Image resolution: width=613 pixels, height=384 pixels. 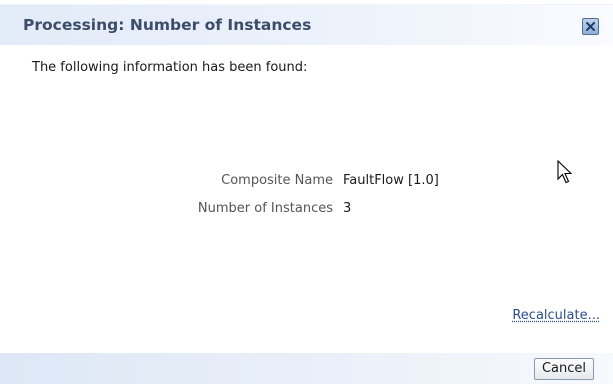 I want to click on mouse-pointer-icon, so click(x=565, y=172).